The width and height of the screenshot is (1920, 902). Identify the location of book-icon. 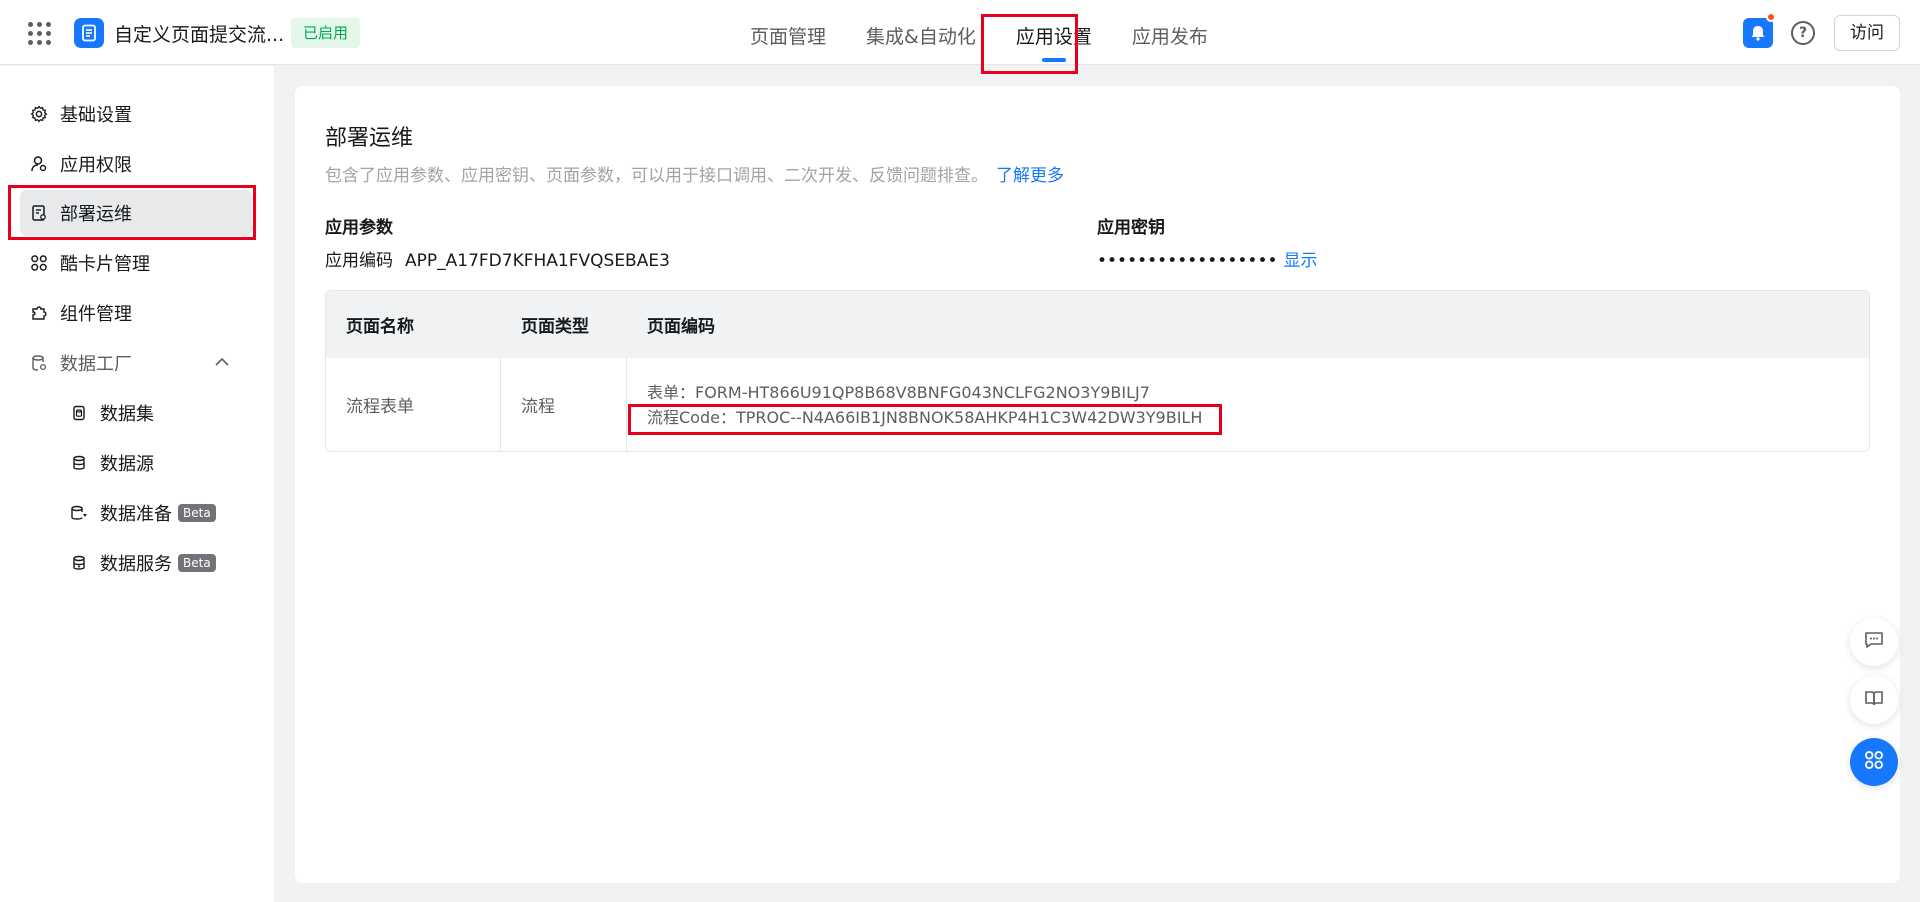
(1874, 700).